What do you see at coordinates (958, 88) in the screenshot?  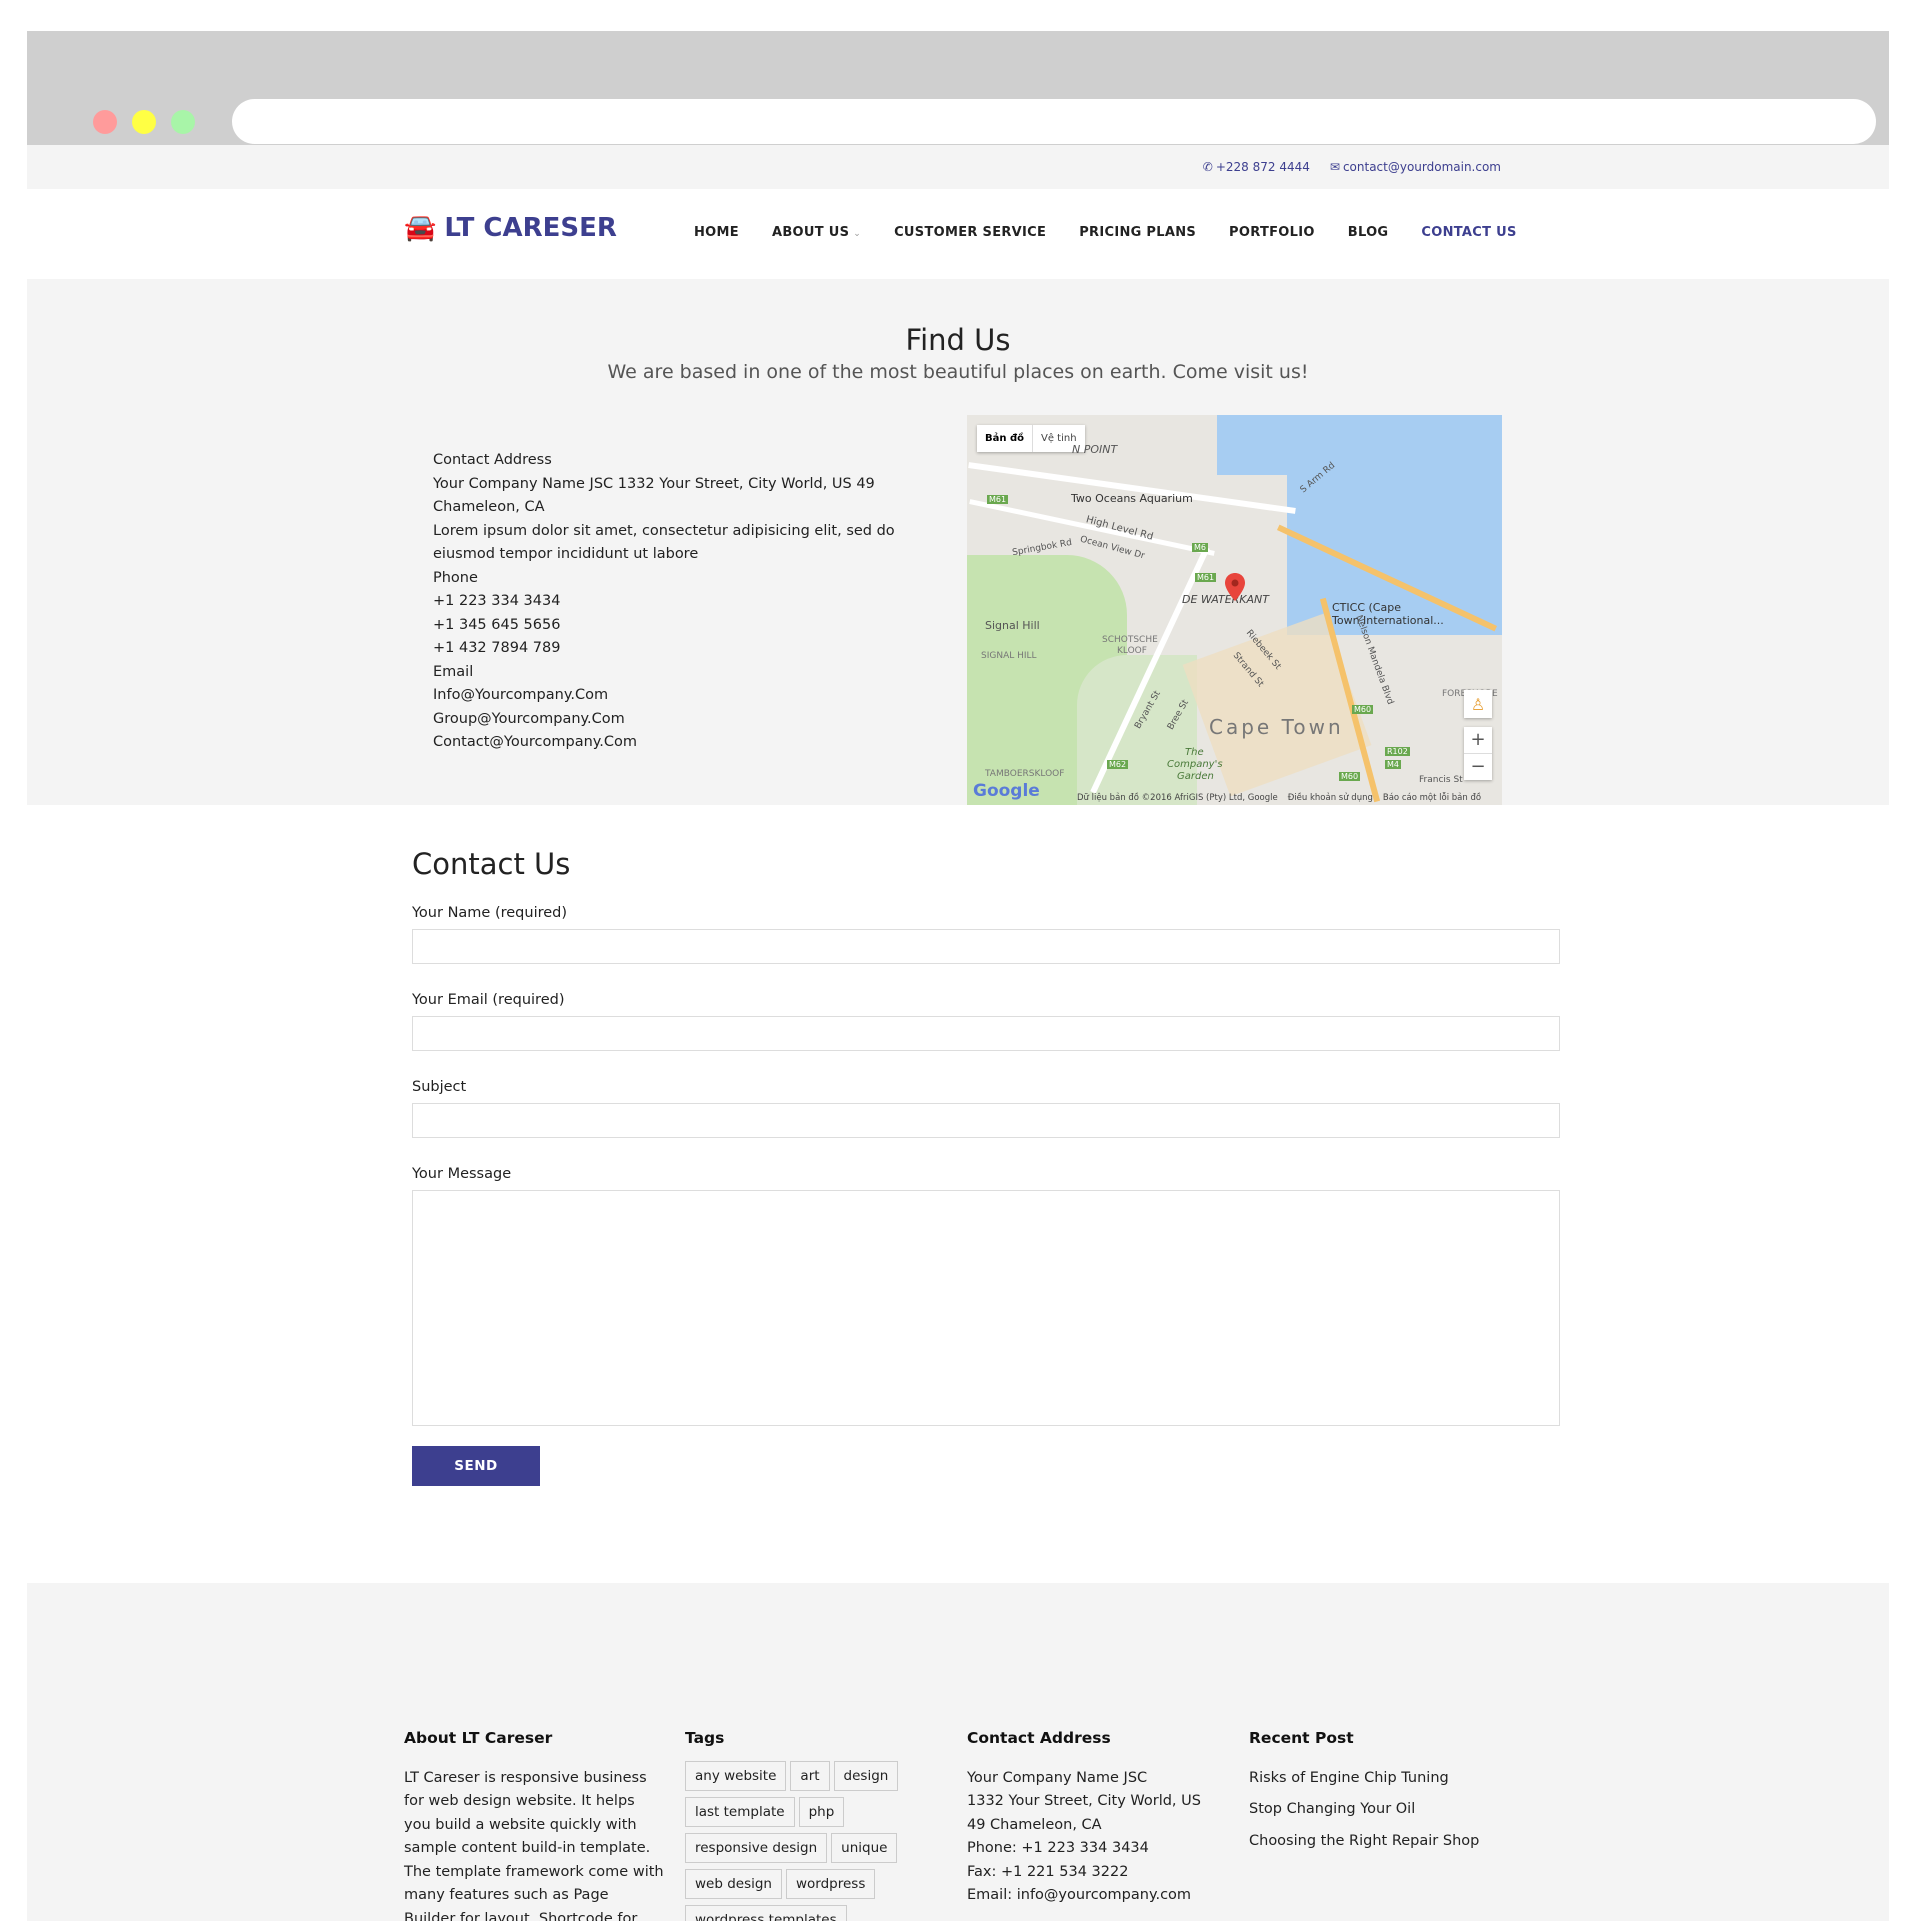 I see `browser-chrome` at bounding box center [958, 88].